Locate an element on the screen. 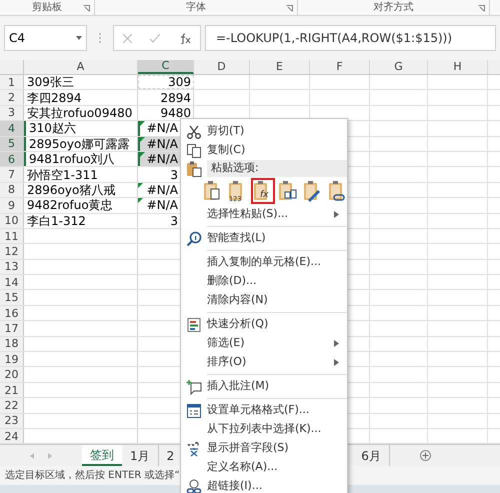  table-cell: 9482rofuo黄忠 is located at coordinates (70, 205).